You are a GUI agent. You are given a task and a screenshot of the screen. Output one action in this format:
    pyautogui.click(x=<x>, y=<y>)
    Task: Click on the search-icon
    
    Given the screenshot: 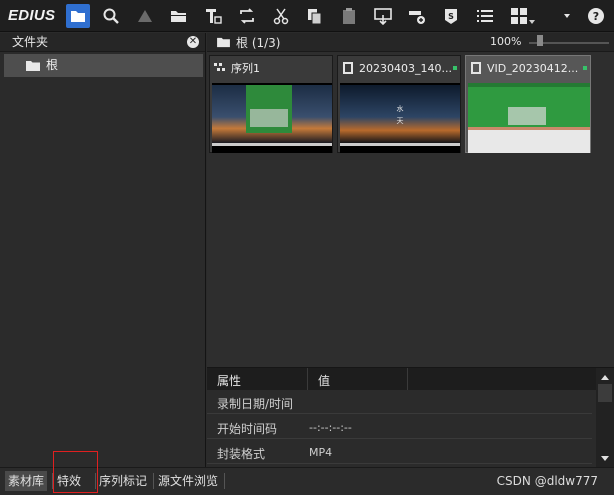 What is the action you would take?
    pyautogui.click(x=111, y=16)
    